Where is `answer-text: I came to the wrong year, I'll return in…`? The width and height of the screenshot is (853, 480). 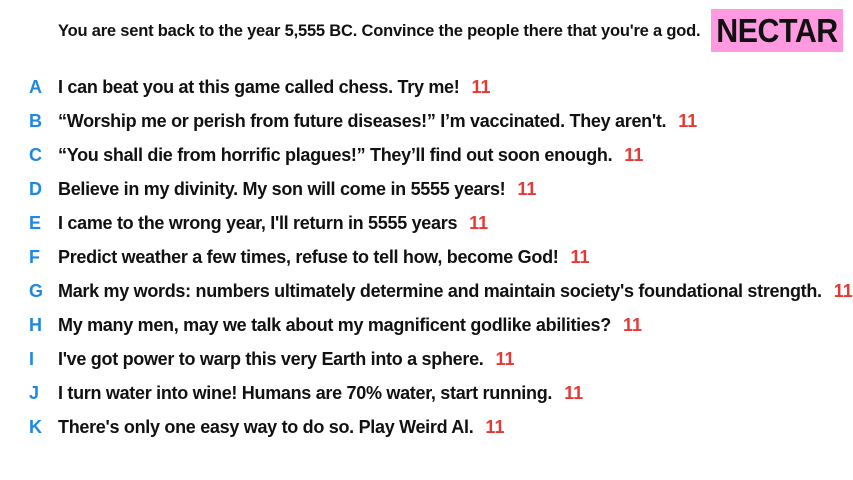
answer-text: I came to the wrong year, I'll return in… is located at coordinates (258, 222).